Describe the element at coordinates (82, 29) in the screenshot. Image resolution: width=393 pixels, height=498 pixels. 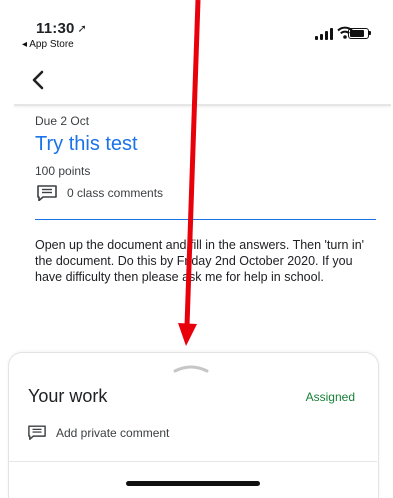
I see `location-arrow-icon: ➚` at that location.